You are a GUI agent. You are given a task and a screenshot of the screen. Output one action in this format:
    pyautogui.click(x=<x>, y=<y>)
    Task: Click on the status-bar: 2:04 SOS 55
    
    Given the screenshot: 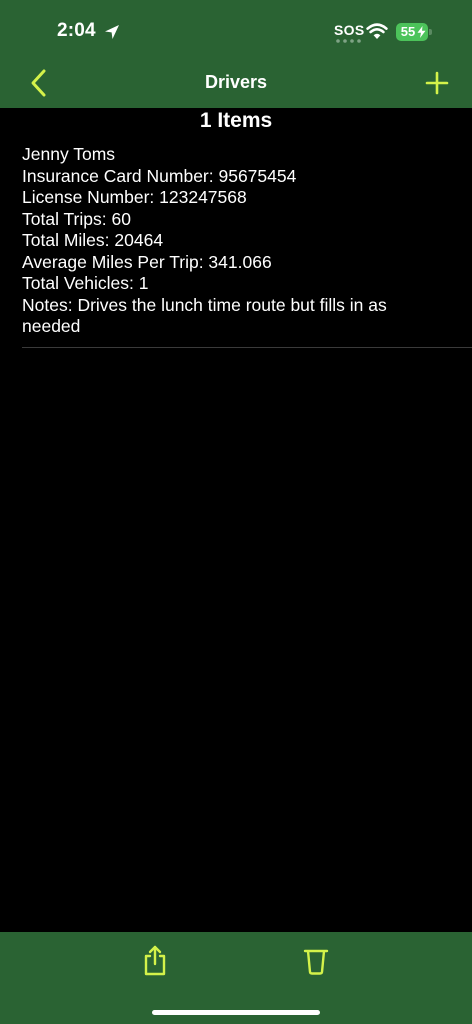 What is the action you would take?
    pyautogui.click(x=236, y=31)
    